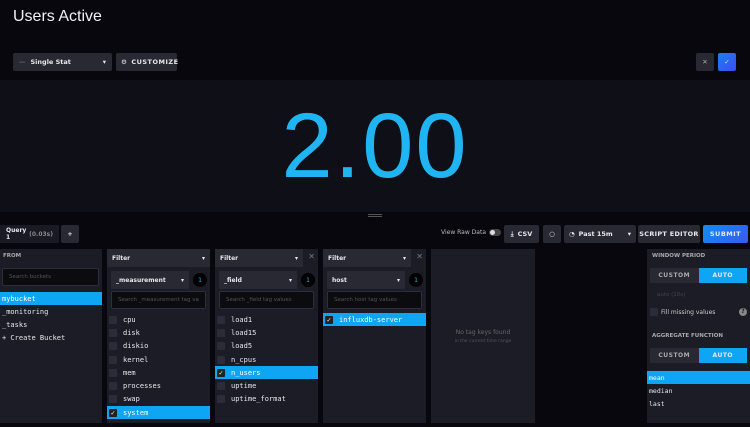 The height and width of the screenshot is (427, 750). I want to click on time-range-dropdown: ◔ Past 15m ▾, so click(600, 234).